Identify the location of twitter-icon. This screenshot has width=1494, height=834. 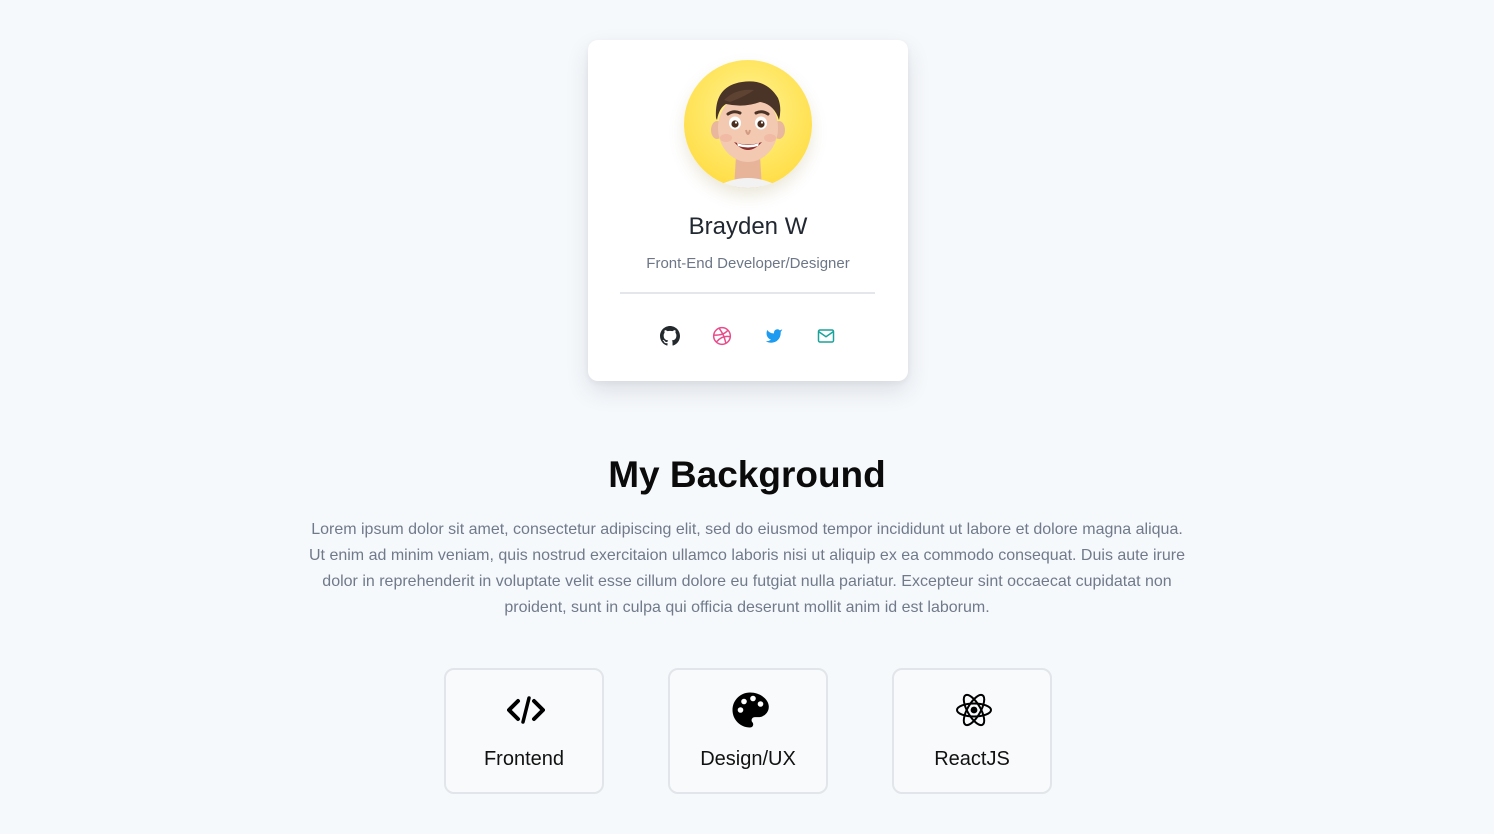
(774, 336).